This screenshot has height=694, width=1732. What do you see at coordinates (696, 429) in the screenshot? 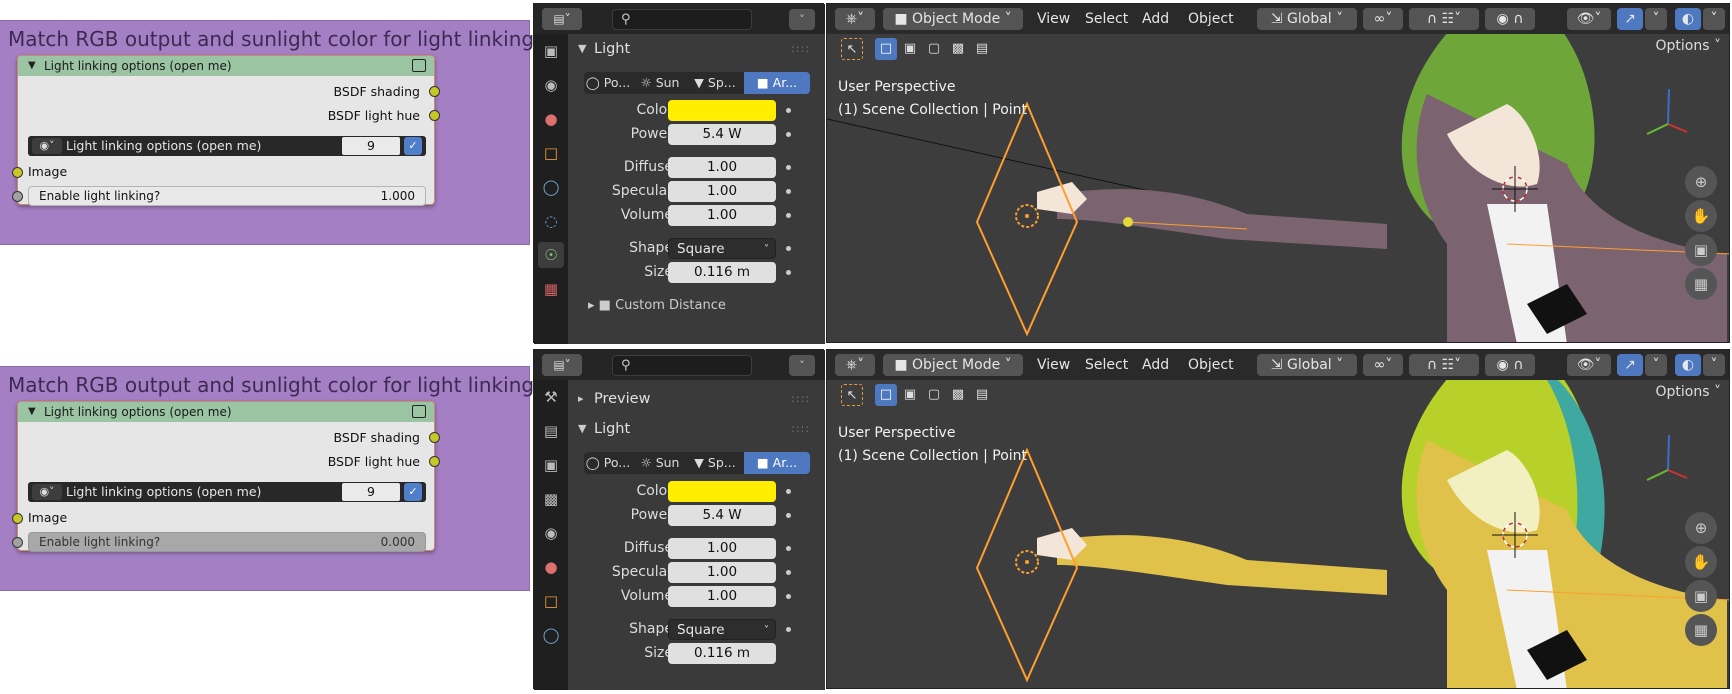
I see `panel-light: ▼ Light ::::` at bounding box center [696, 429].